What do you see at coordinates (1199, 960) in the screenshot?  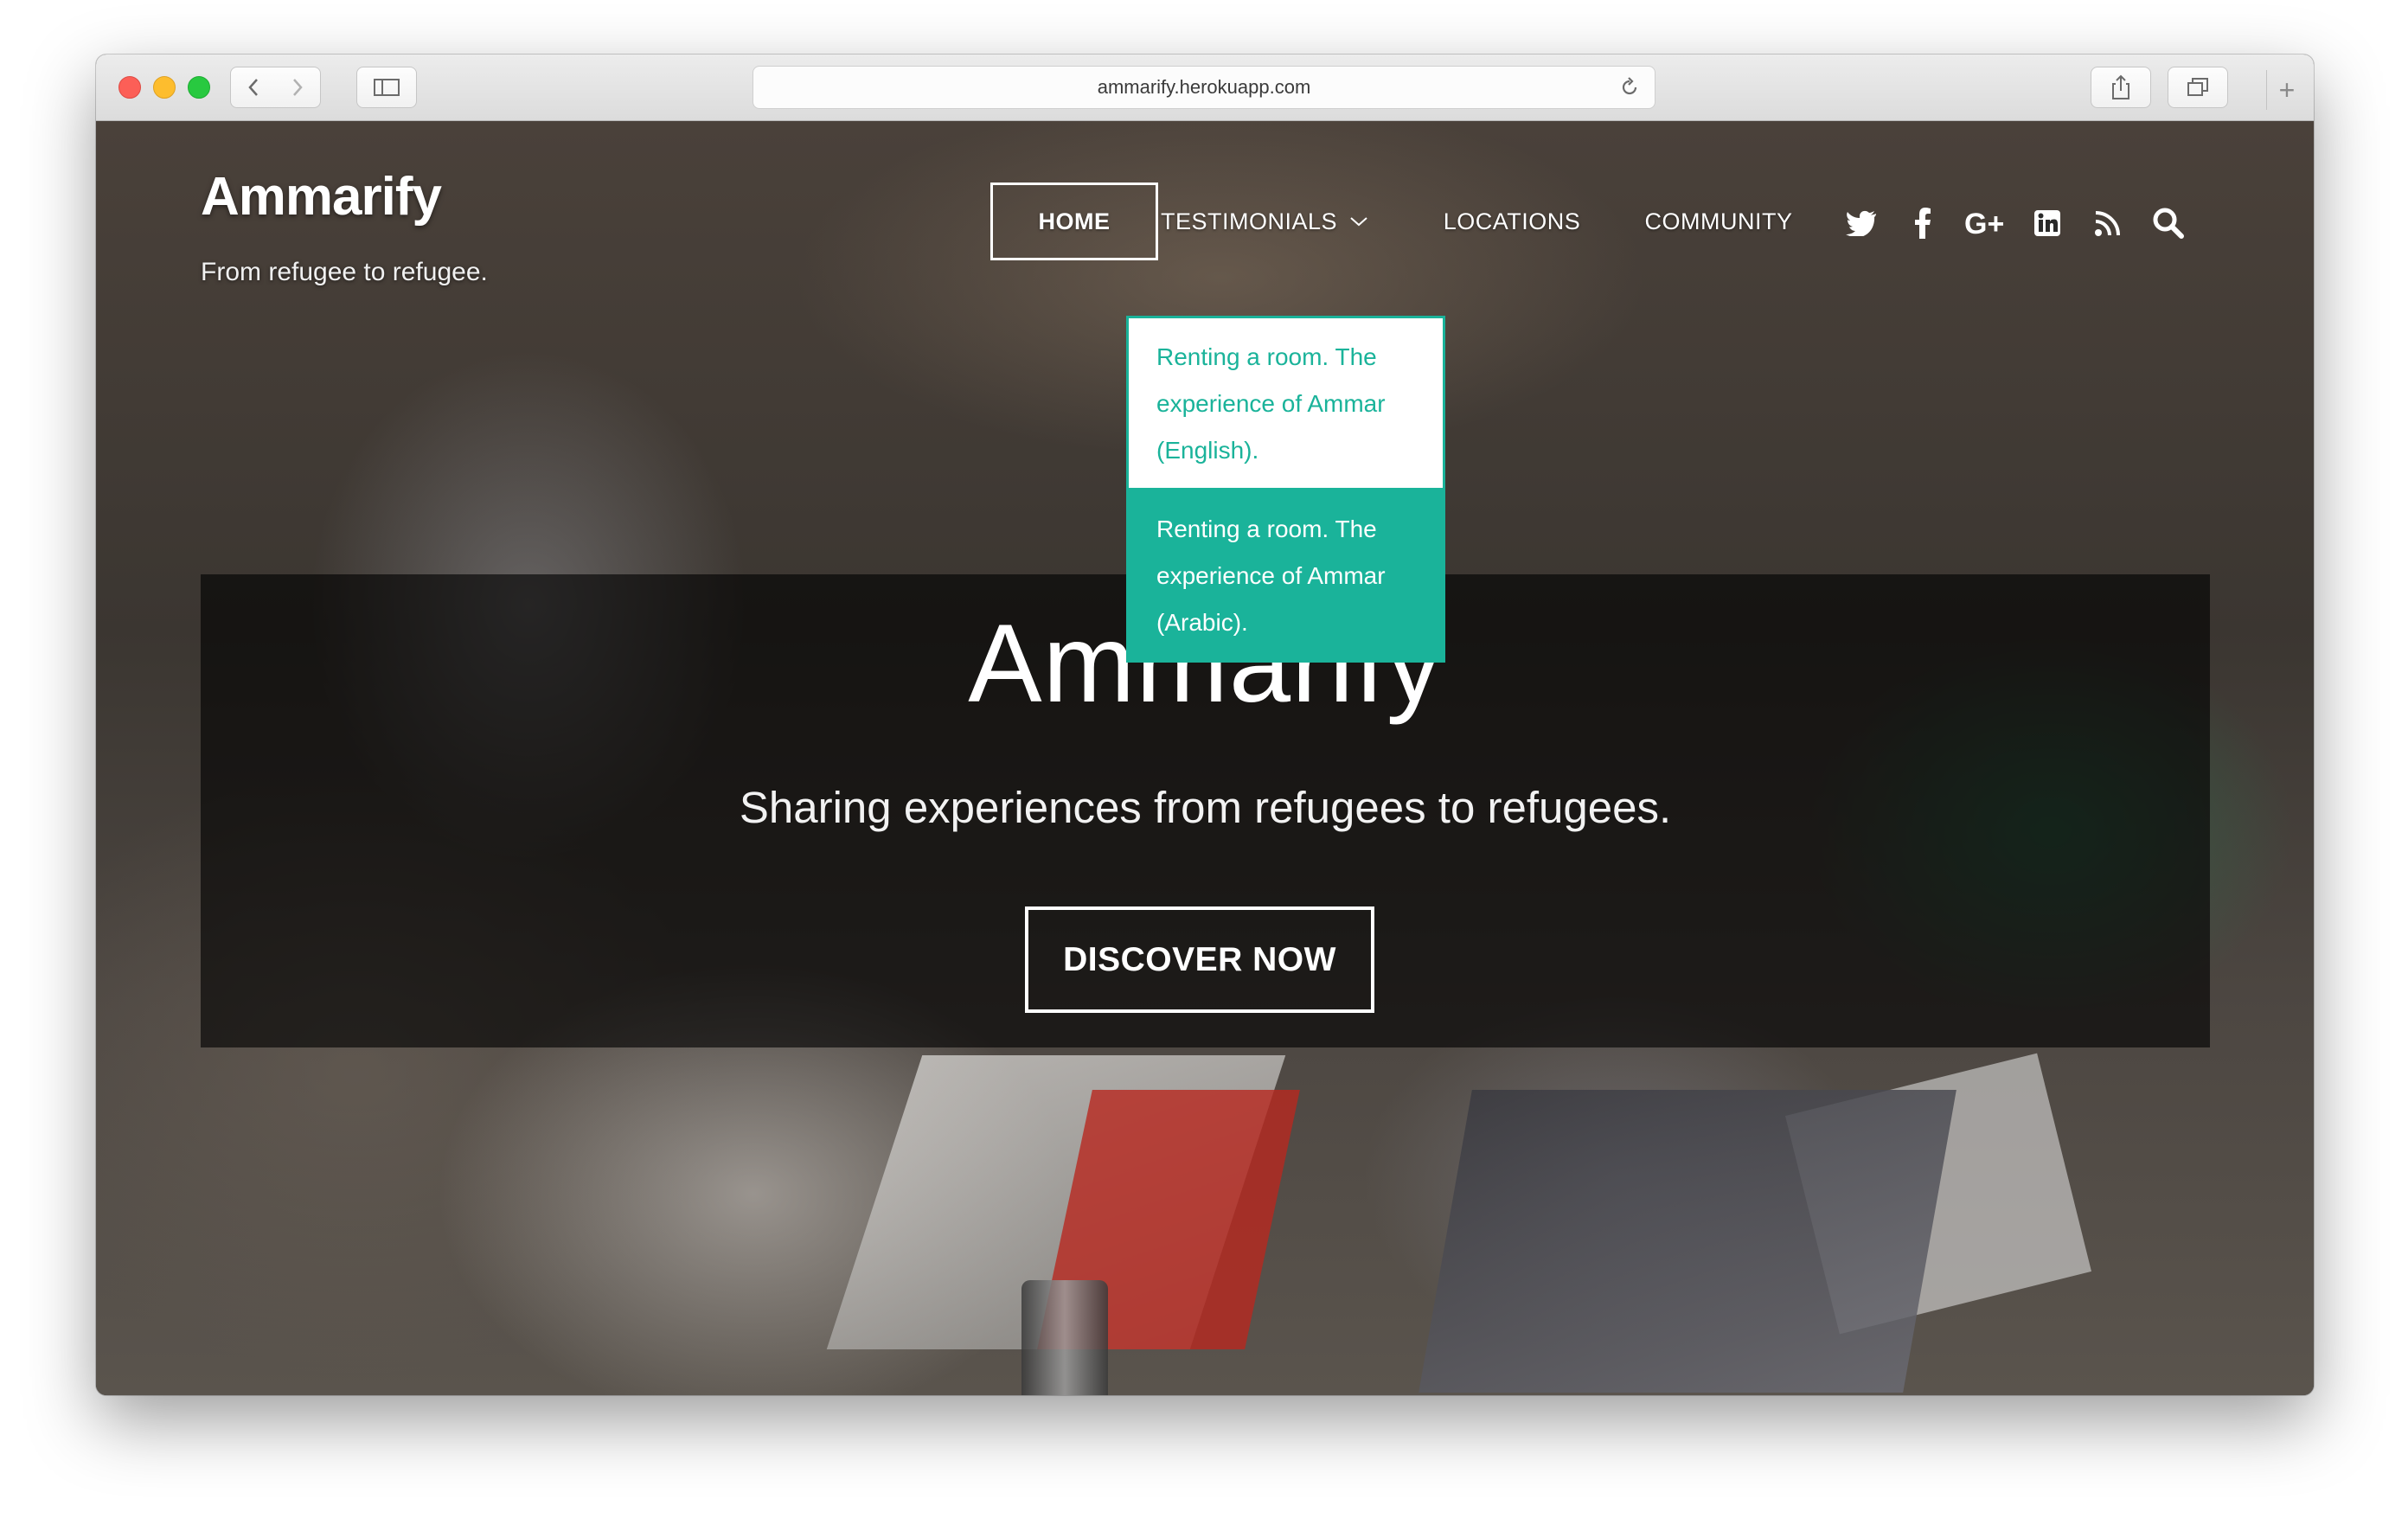 I see `discover-now-button: DISCOVER NOW` at bounding box center [1199, 960].